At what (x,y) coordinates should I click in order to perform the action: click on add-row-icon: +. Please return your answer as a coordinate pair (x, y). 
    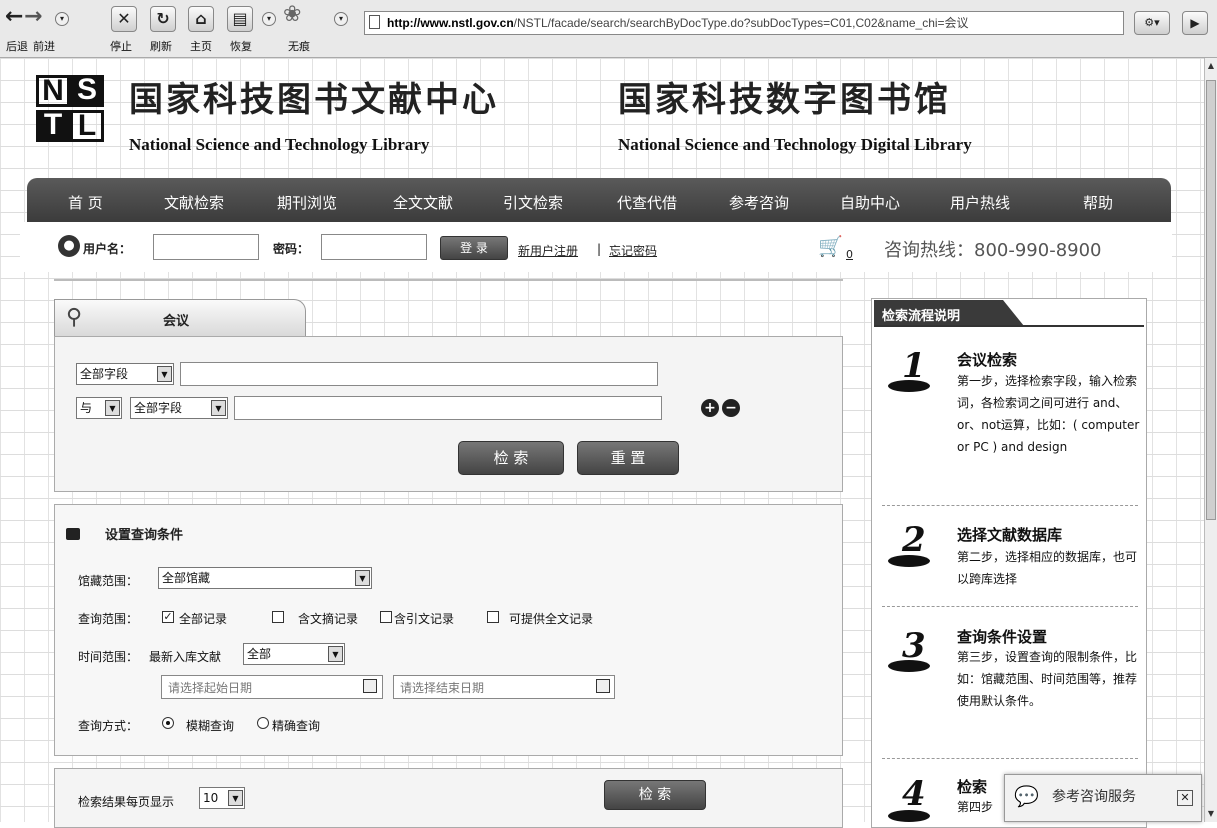
    Looking at the image, I should click on (710, 408).